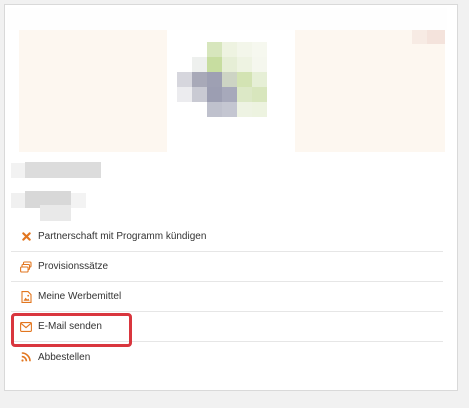  I want to click on close-icon, so click(26, 237).